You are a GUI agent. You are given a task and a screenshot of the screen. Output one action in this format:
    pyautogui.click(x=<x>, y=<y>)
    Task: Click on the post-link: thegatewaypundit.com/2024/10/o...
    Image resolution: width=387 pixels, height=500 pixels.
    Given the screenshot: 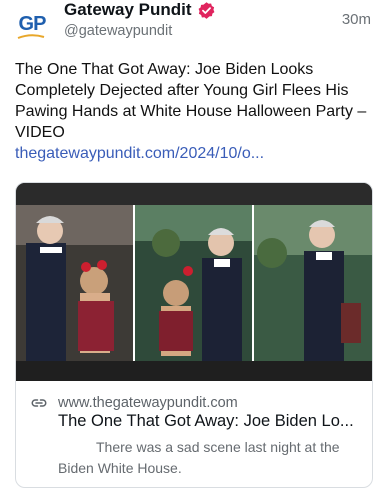 What is the action you would take?
    pyautogui.click(x=139, y=154)
    